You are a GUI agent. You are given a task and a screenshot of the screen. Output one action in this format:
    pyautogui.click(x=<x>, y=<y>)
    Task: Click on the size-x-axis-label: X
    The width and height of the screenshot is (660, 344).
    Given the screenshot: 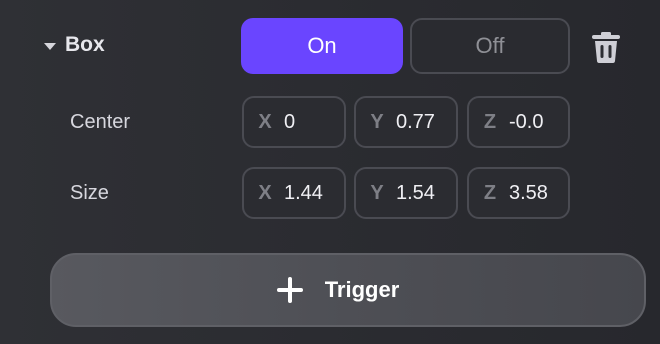 What is the action you would take?
    pyautogui.click(x=265, y=192)
    